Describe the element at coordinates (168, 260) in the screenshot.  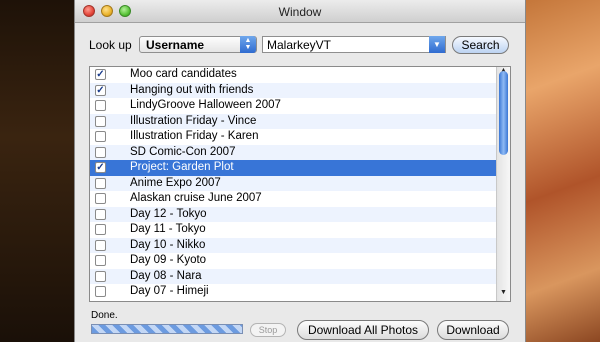
I see `list-item-label: Day 09 - Kyoto` at that location.